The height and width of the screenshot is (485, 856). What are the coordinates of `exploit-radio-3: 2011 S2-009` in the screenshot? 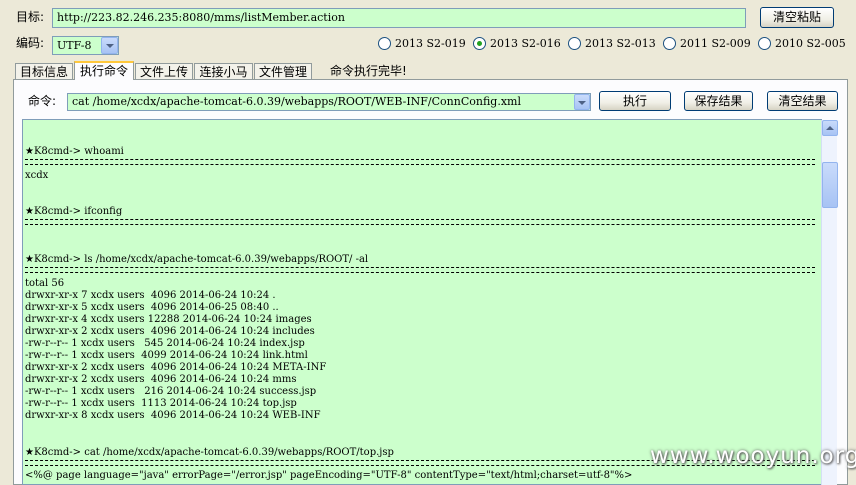 It's located at (709, 44).